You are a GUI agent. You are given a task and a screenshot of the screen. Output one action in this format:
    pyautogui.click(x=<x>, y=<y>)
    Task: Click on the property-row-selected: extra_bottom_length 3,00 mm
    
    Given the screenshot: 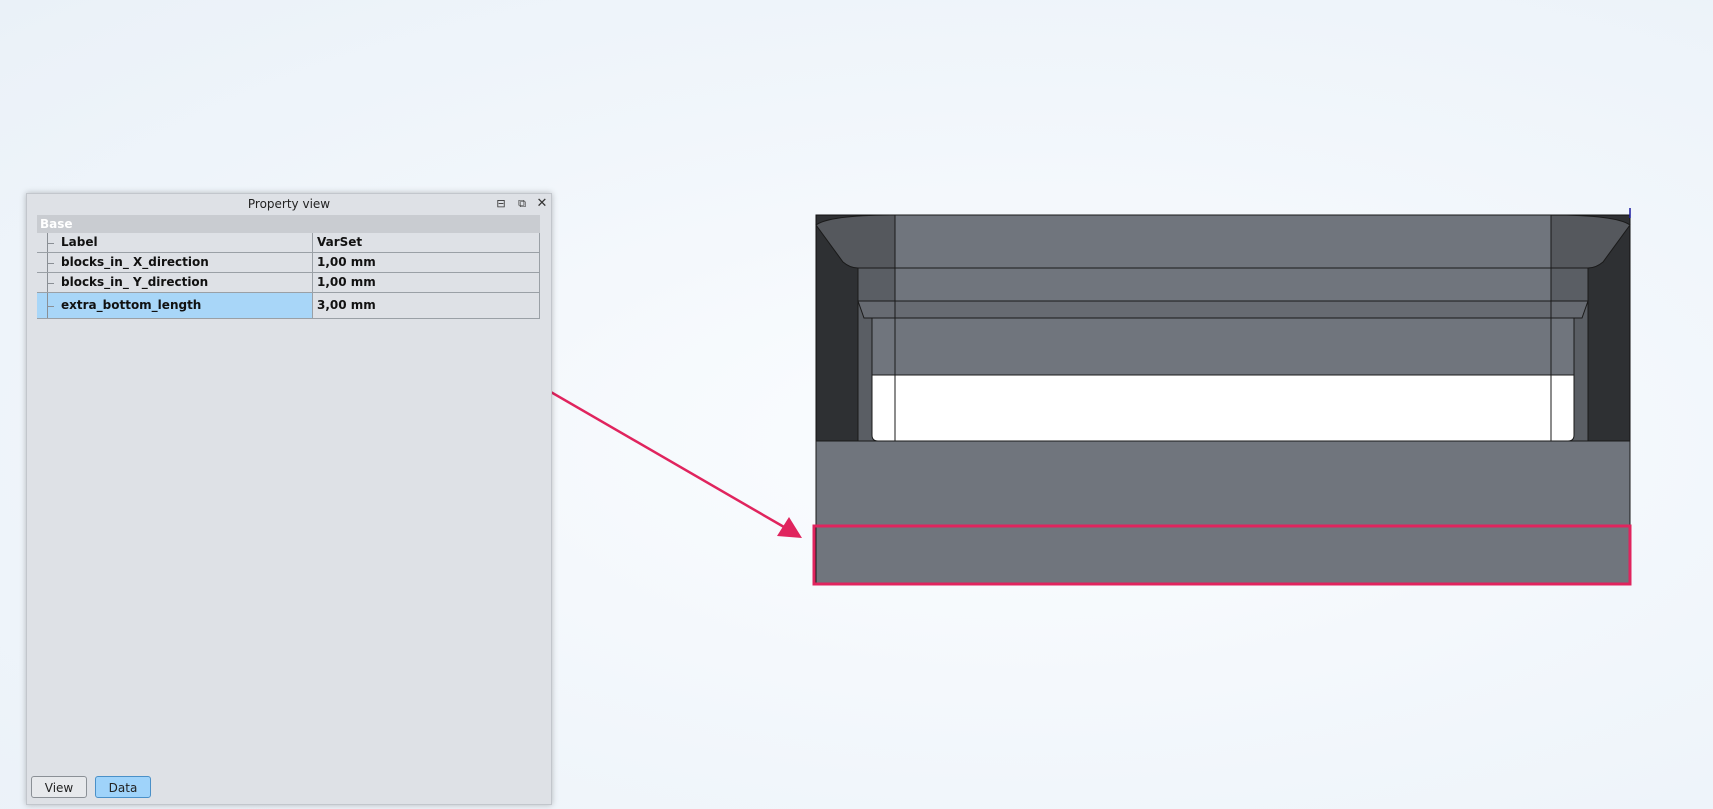 What is the action you would take?
    pyautogui.click(x=288, y=306)
    